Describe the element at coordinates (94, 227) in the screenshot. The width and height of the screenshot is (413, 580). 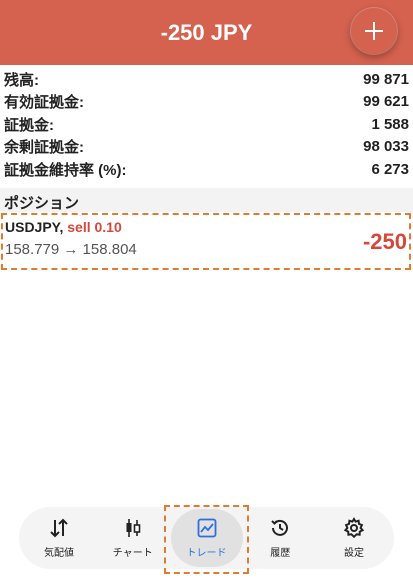
I see `position-side: sell 0.10` at that location.